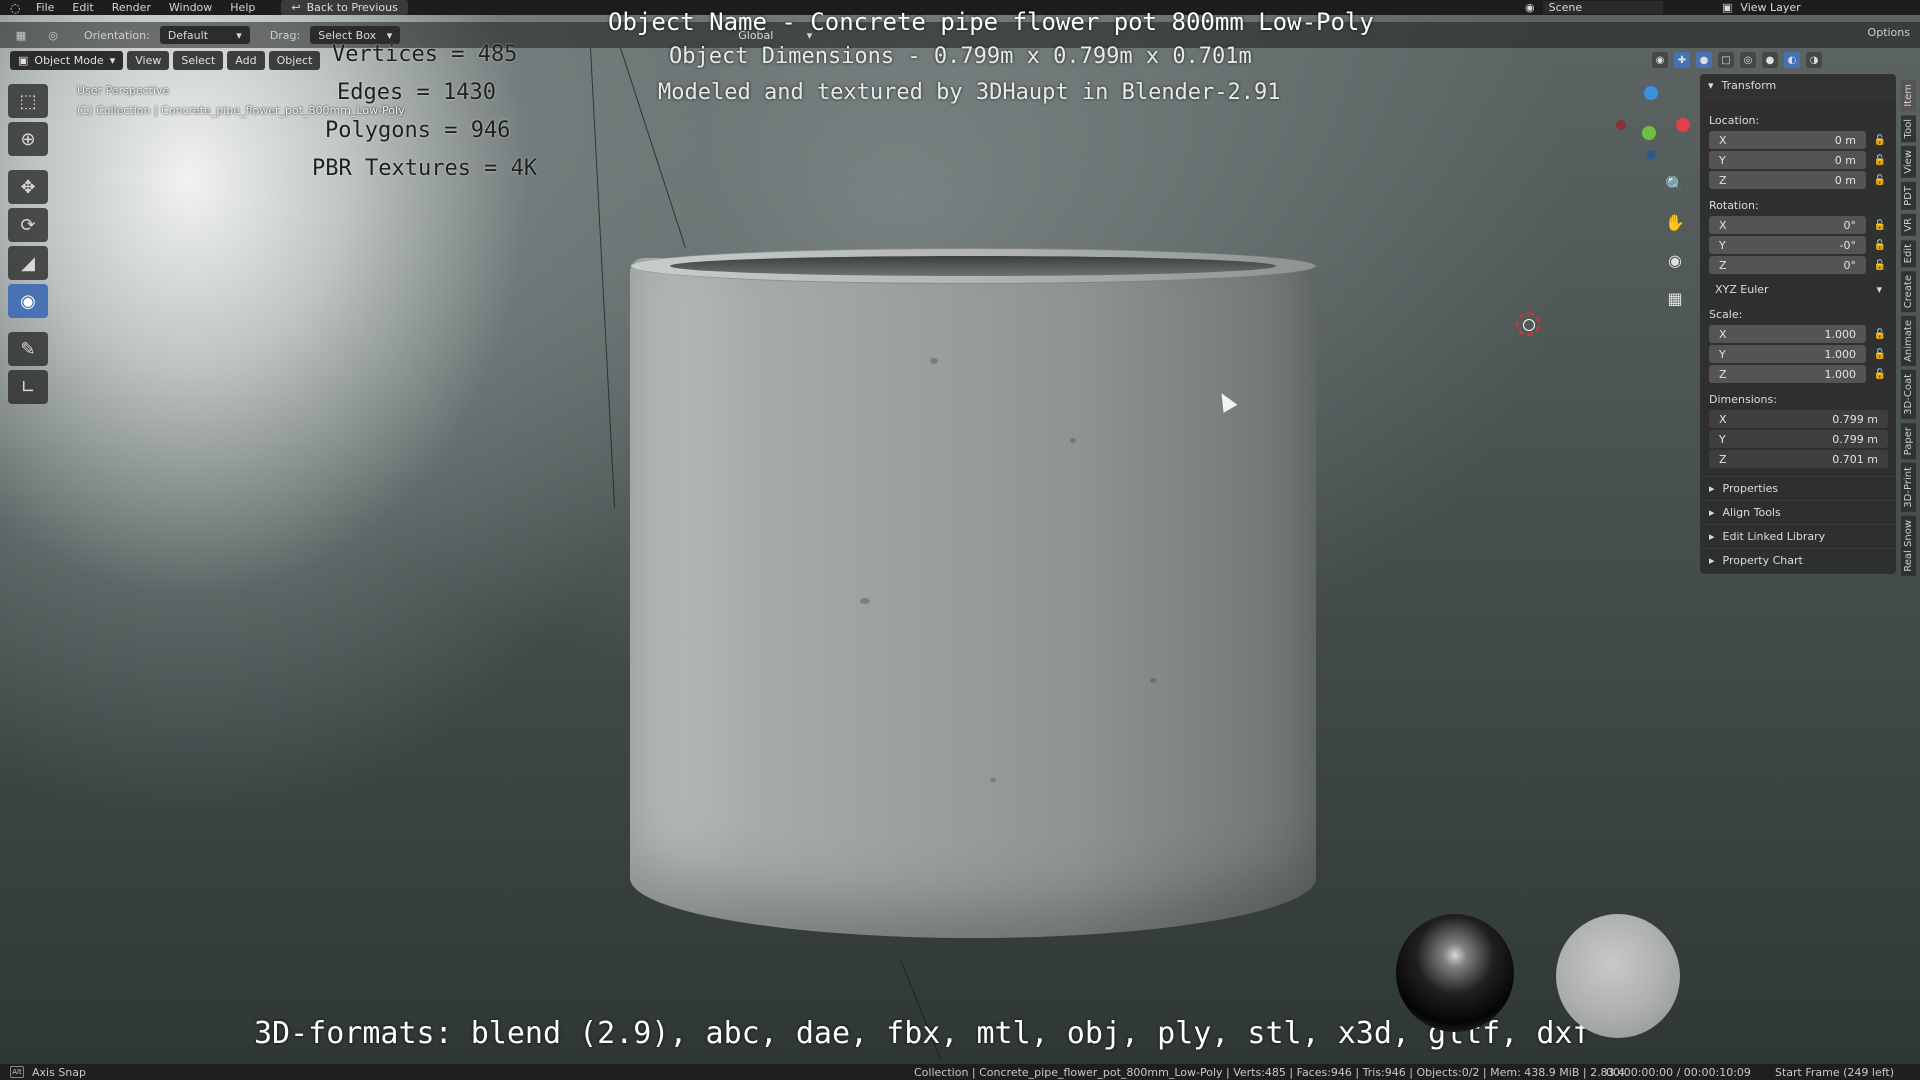  I want to click on scene-selector: ◉ Scene, so click(1594, 7).